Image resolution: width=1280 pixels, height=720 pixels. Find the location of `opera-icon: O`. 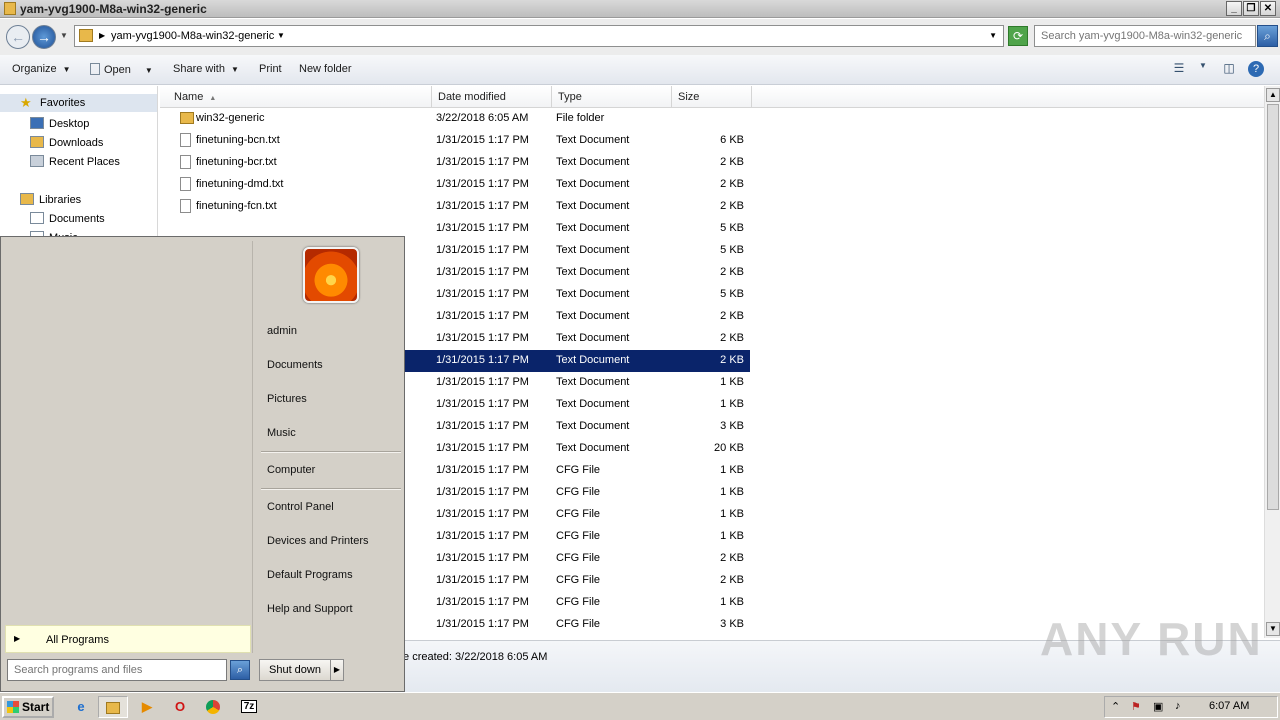

opera-icon: O is located at coordinates (180, 707).